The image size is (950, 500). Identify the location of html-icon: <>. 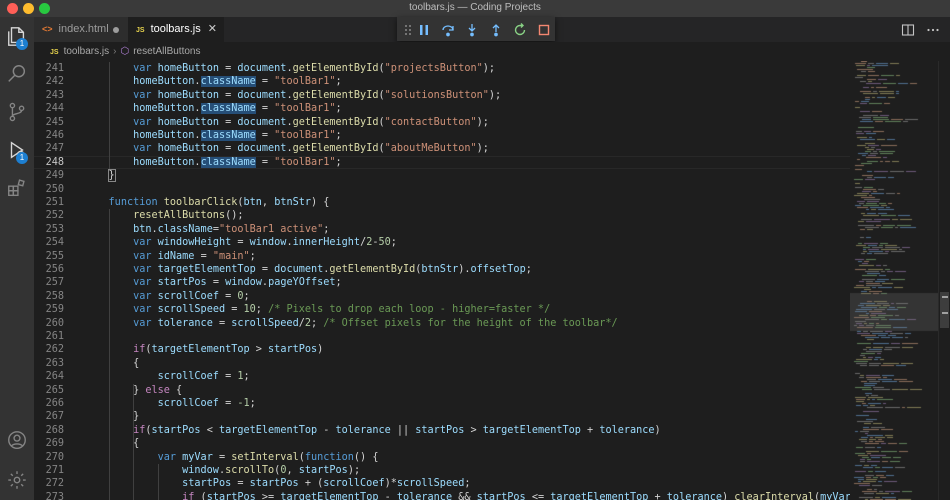
(47, 29).